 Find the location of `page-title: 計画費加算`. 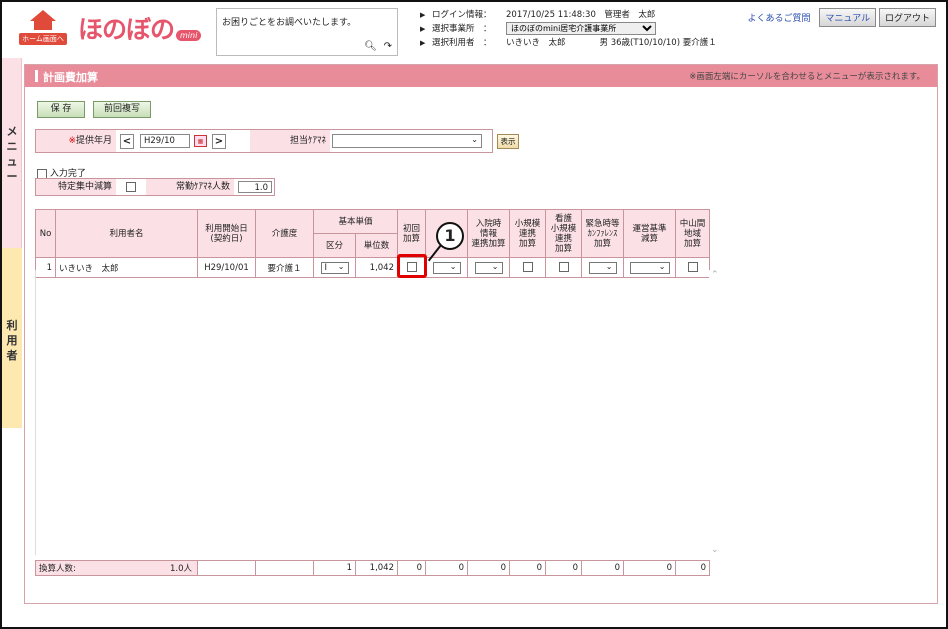

page-title: 計画費加算 is located at coordinates (70, 77).